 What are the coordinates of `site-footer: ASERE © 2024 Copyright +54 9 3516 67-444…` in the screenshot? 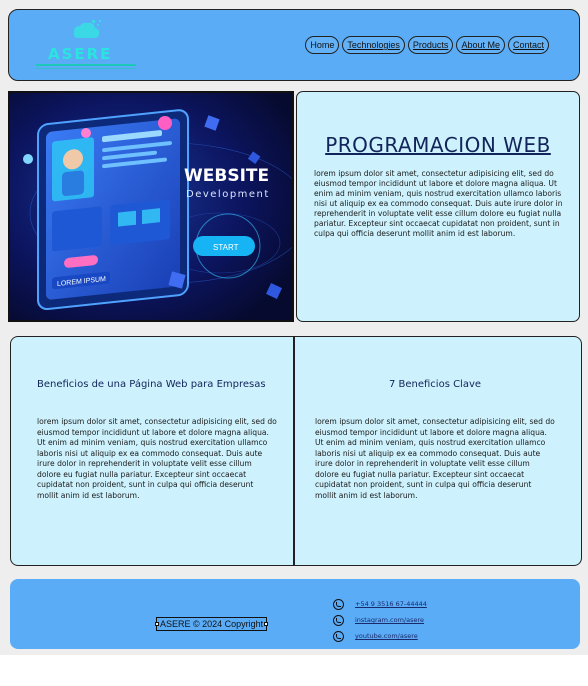 It's located at (295, 614).